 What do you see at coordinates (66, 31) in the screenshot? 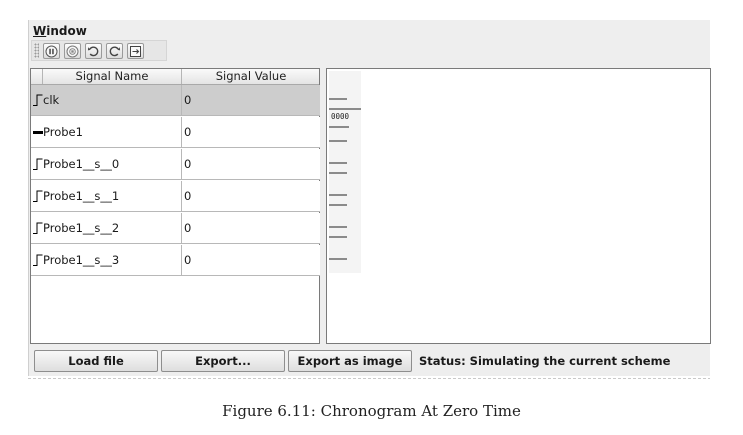
I see `menu-window-label: indow` at bounding box center [66, 31].